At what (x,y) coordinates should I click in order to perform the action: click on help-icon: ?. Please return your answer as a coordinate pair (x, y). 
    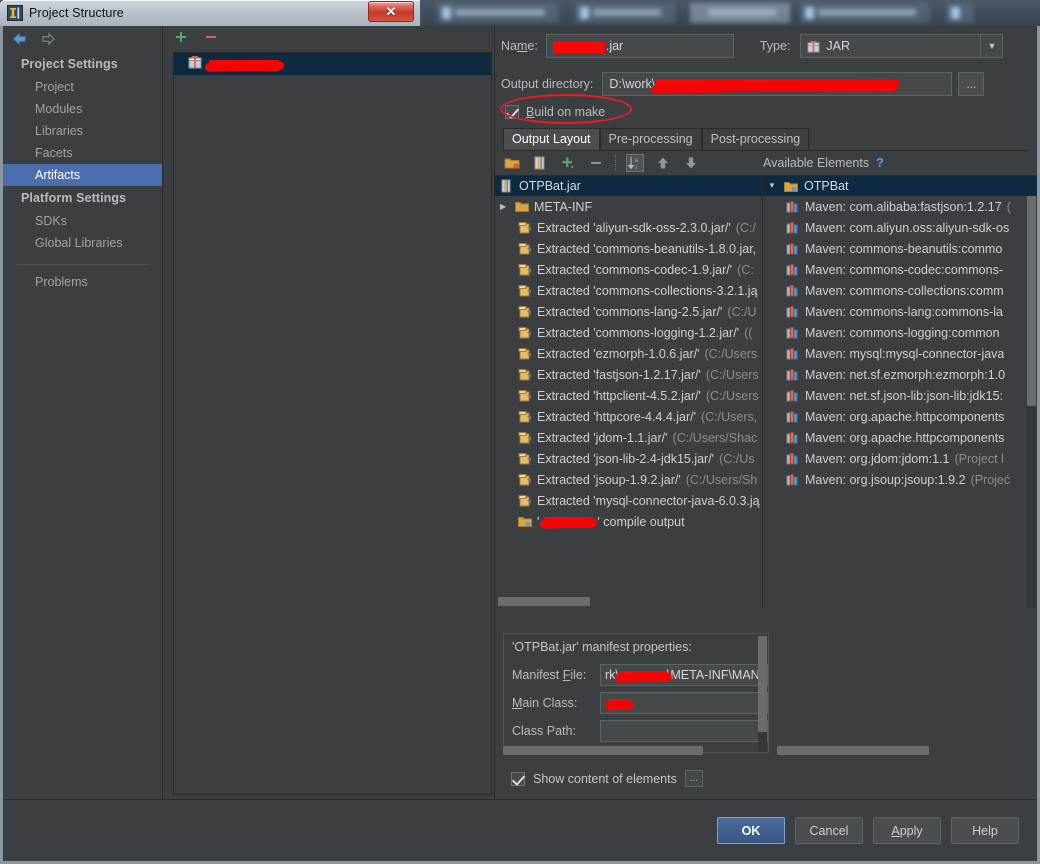
    Looking at the image, I should click on (880, 163).